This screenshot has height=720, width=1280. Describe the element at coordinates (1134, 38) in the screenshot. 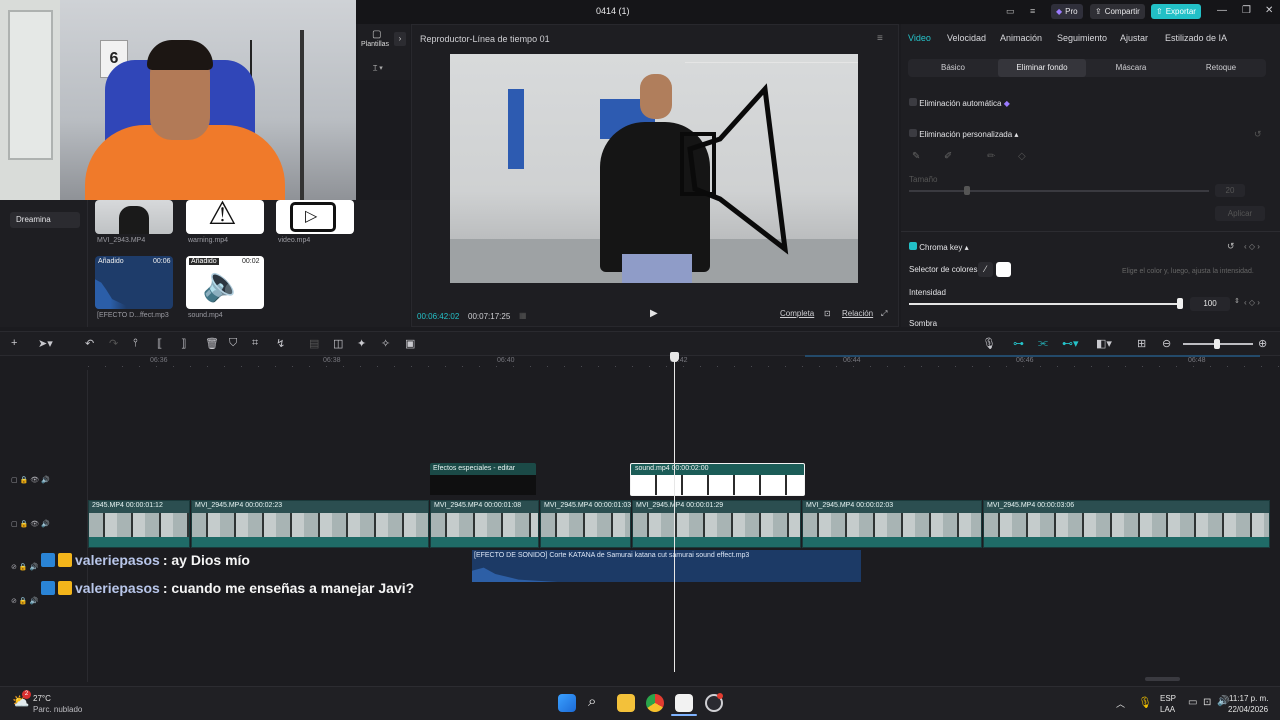

I see `tab-adjust: Ajustar` at that location.